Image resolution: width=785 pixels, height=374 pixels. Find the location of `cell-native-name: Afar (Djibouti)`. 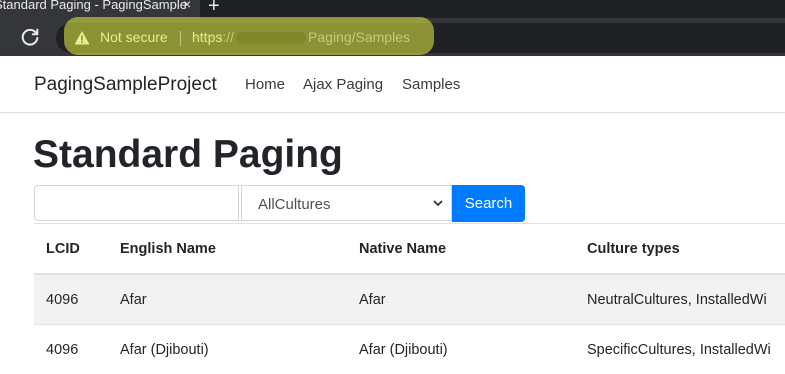

cell-native-name: Afar (Djibouti) is located at coordinates (461, 349).